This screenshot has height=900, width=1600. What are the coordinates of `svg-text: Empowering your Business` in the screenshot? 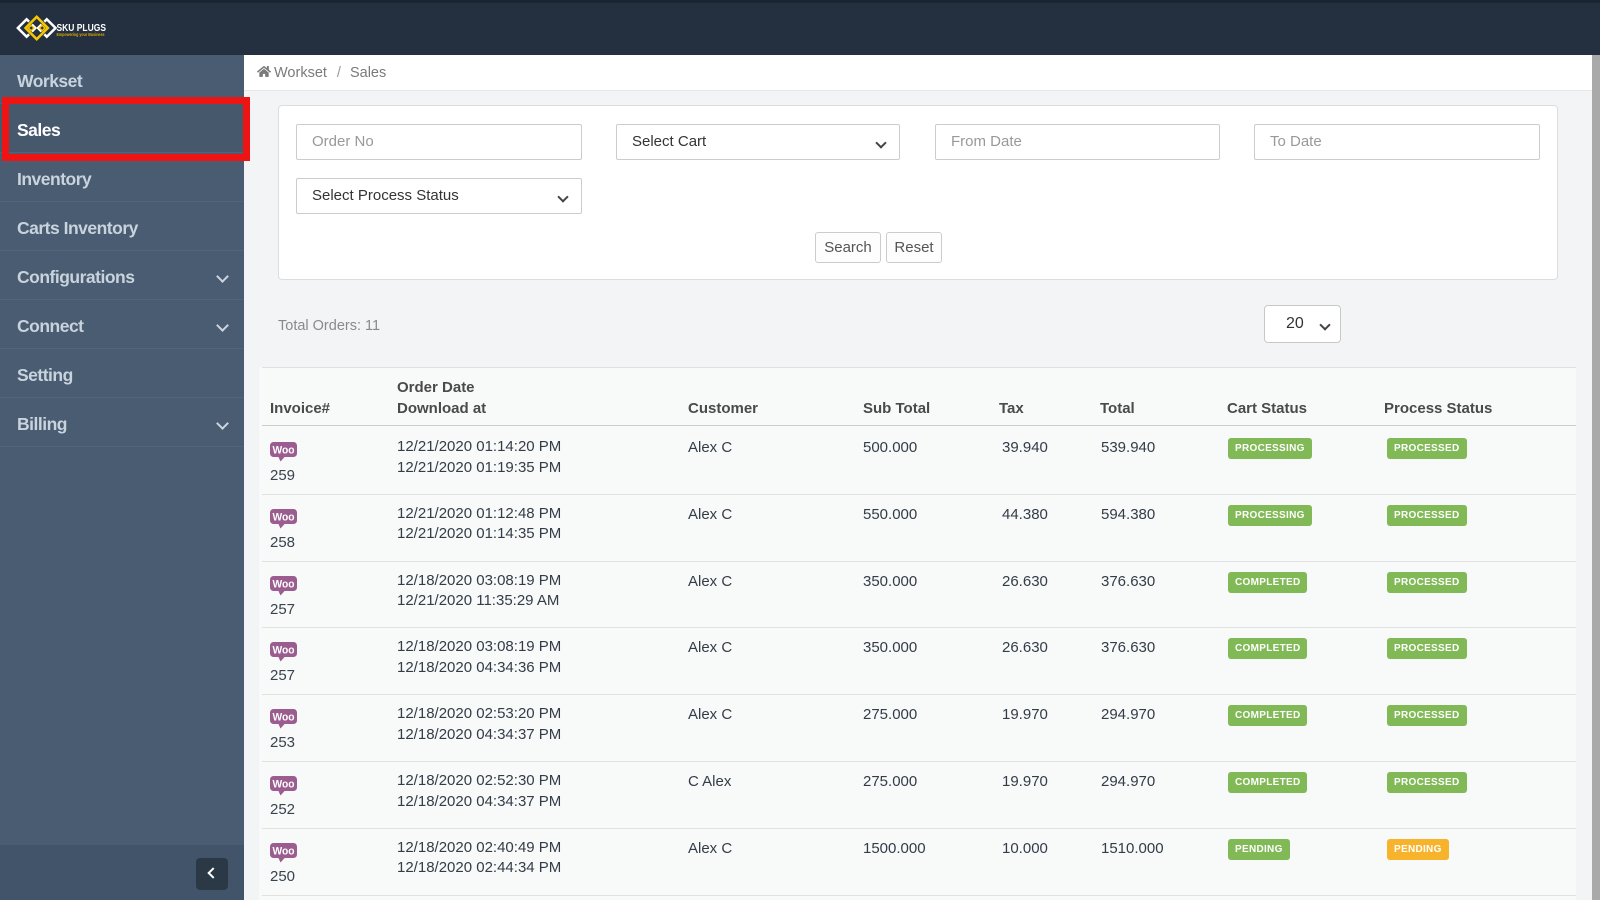 It's located at (81, 34).